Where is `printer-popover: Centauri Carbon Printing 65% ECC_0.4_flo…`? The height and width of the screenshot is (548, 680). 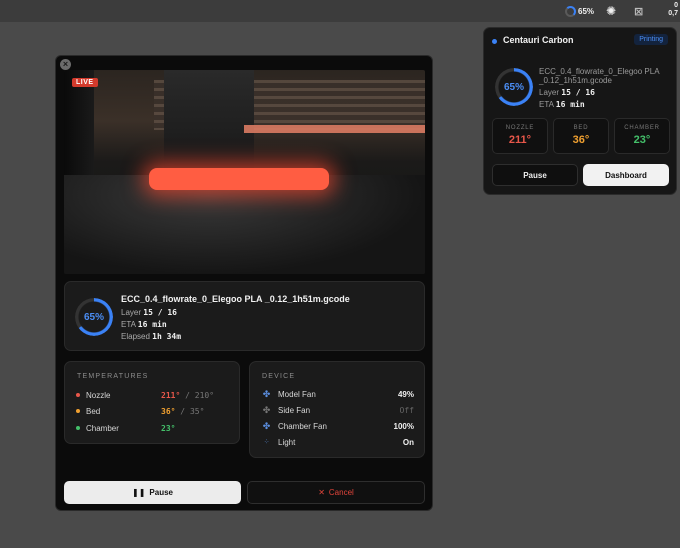
printer-popover: Centauri Carbon Printing 65% ECC_0.4_flo… is located at coordinates (580, 111).